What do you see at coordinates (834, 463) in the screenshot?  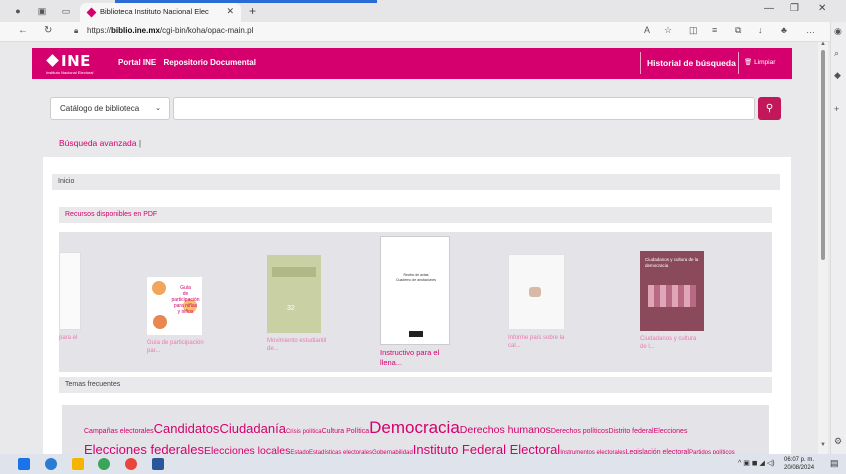 I see `notifications-icon: ▤` at bounding box center [834, 463].